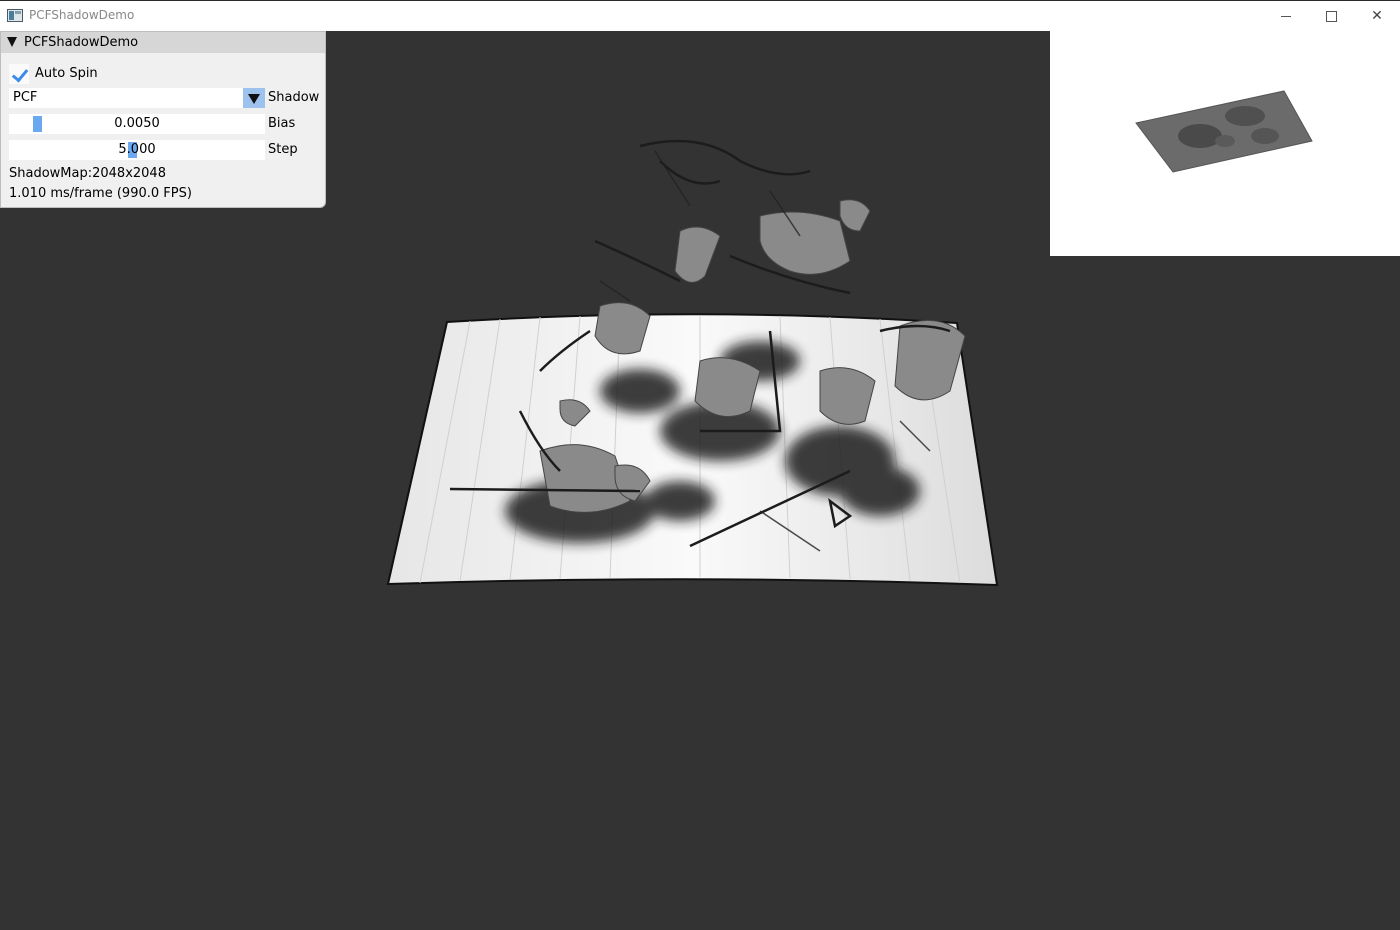 The height and width of the screenshot is (930, 1400). What do you see at coordinates (1224, 131) in the screenshot?
I see `shadowmap-preview-image` at bounding box center [1224, 131].